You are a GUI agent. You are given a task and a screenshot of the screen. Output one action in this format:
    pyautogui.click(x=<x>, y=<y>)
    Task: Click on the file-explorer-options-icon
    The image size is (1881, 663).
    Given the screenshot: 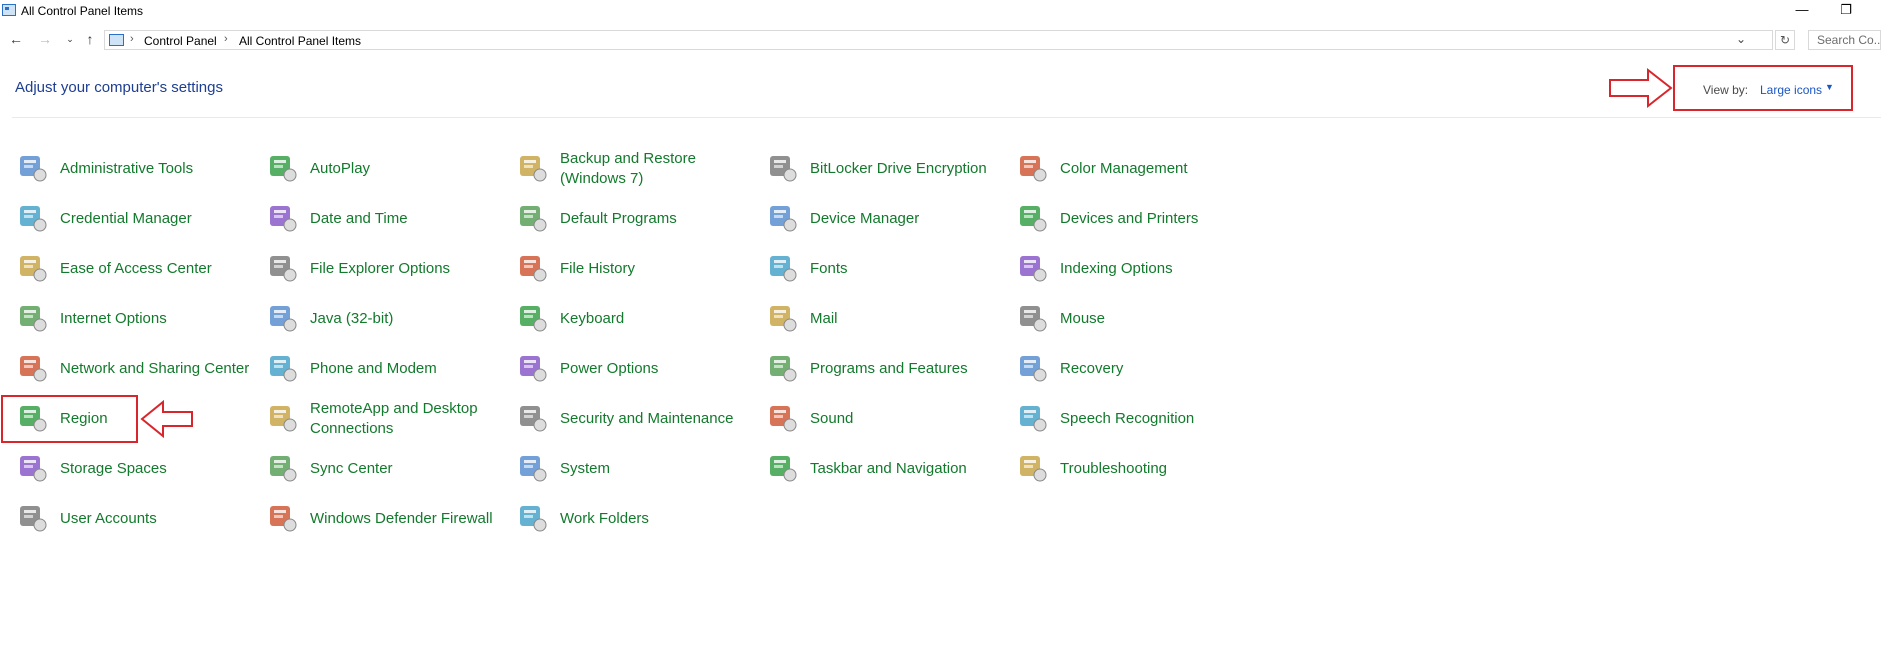 What is the action you would take?
    pyautogui.click(x=282, y=267)
    